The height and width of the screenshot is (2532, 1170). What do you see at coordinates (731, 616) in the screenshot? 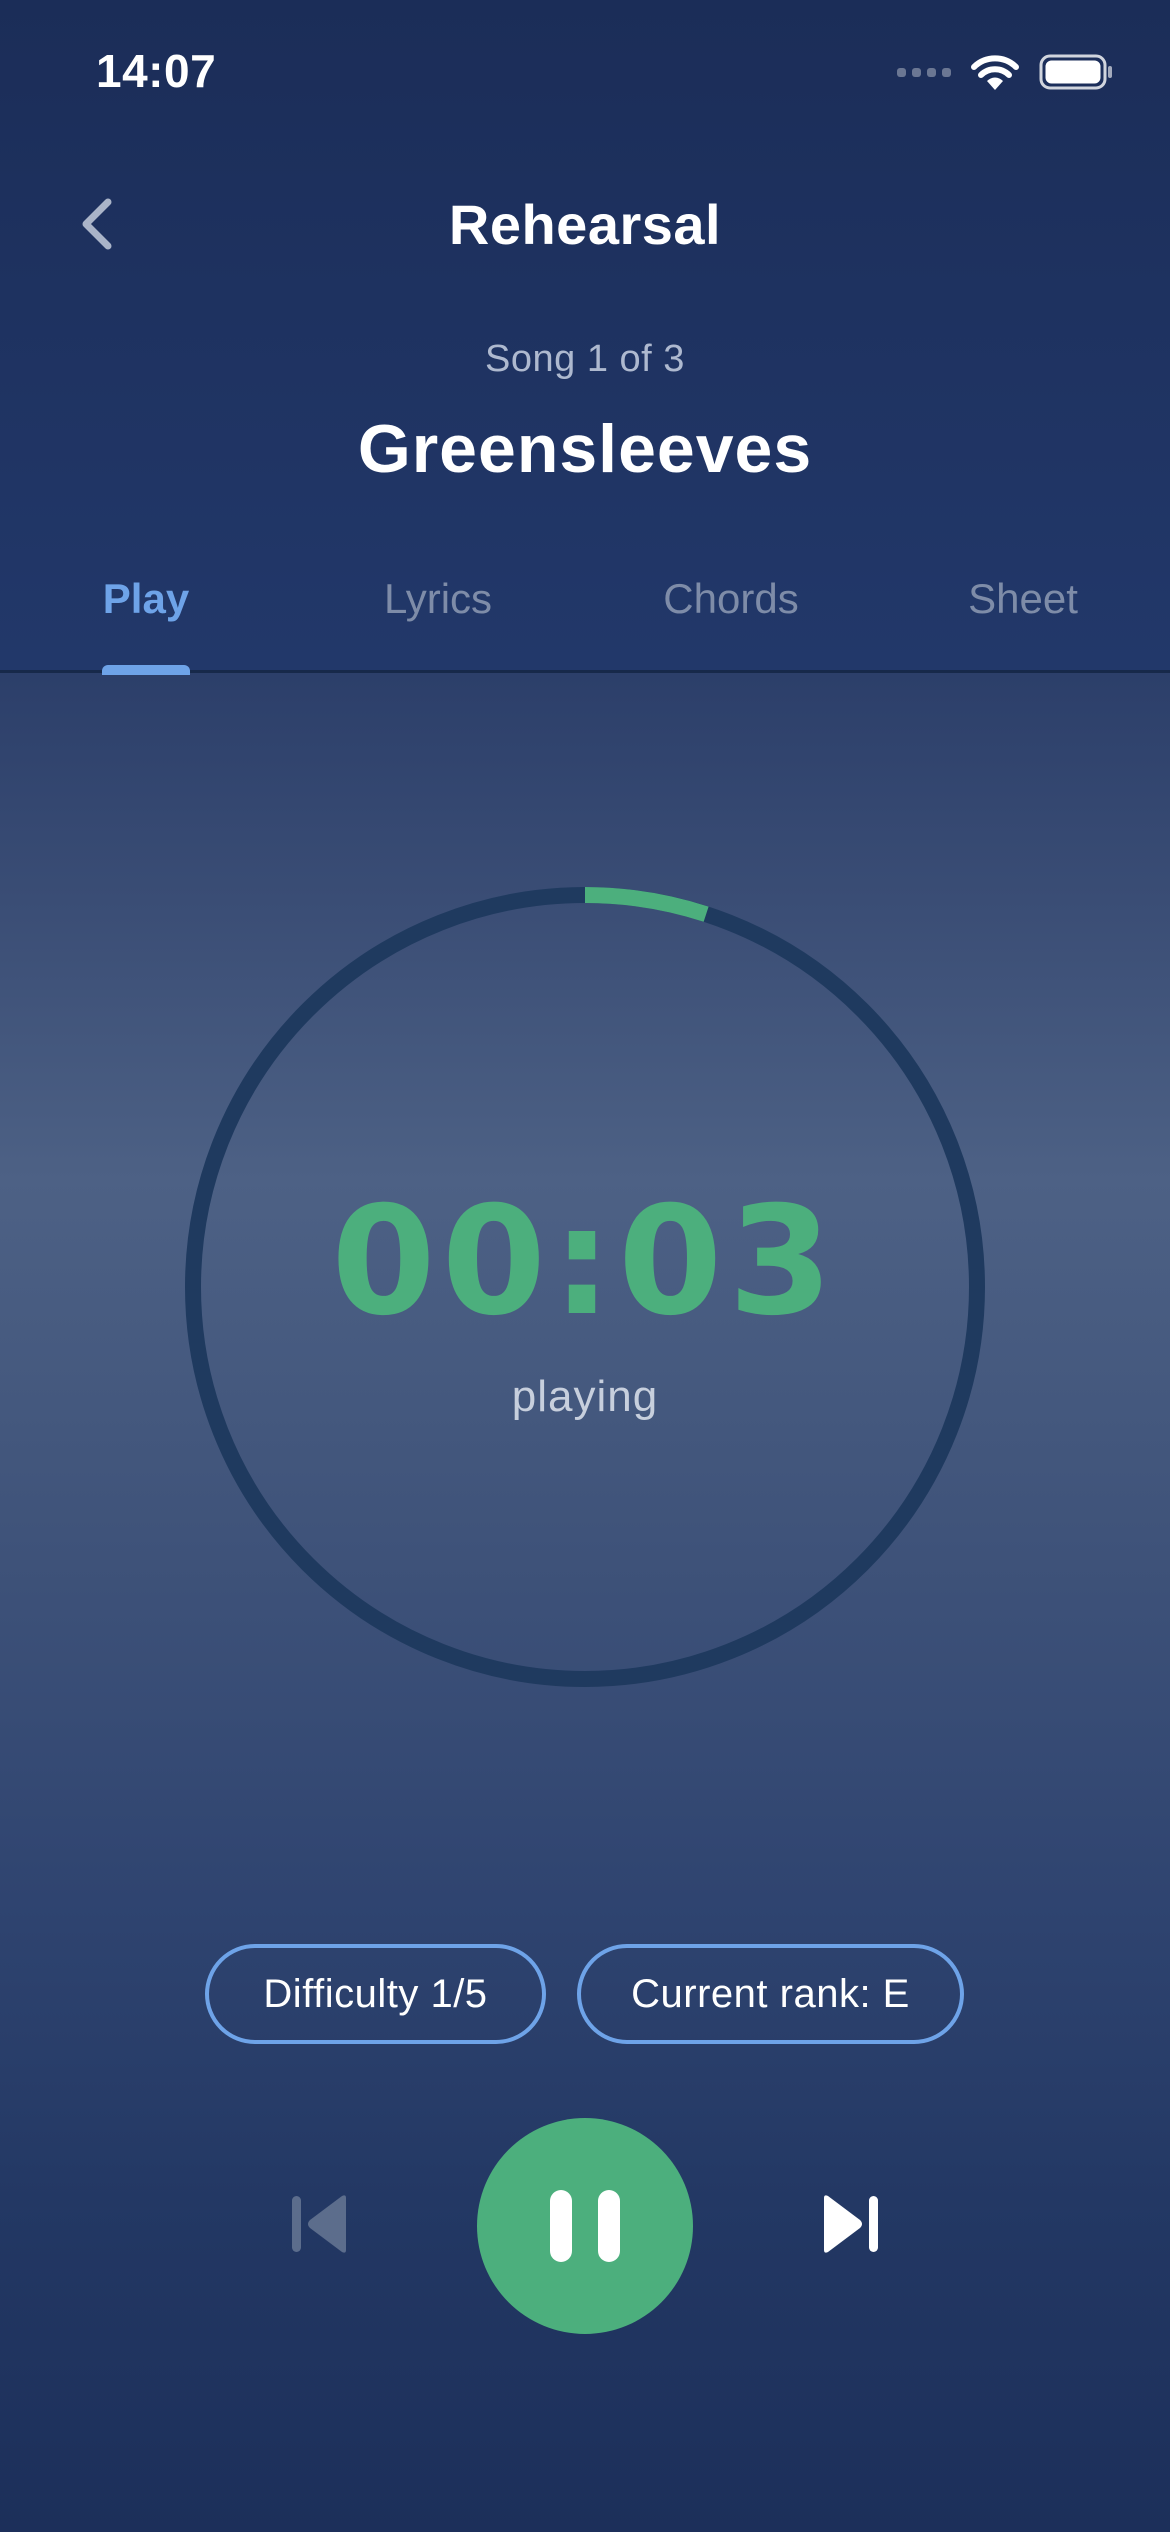
I see `tab-chords: Chords` at bounding box center [731, 616].